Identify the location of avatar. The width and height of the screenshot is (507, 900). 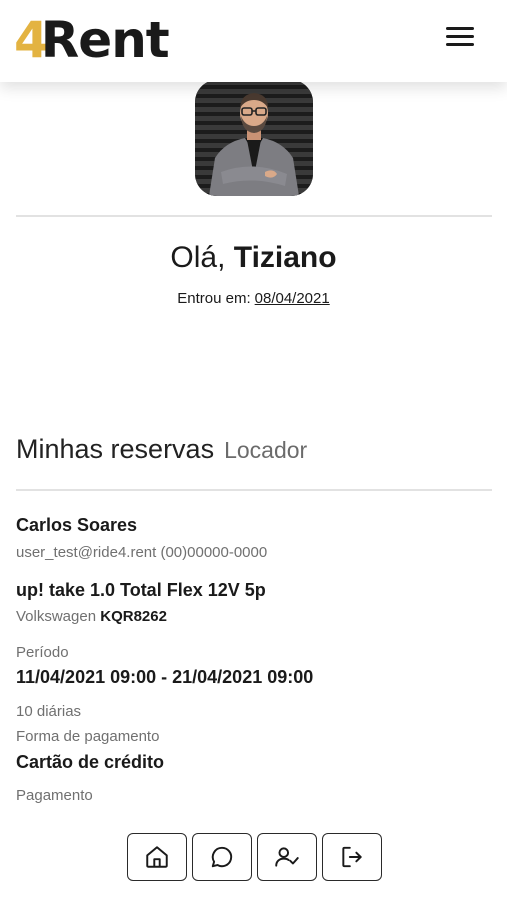
(254, 138).